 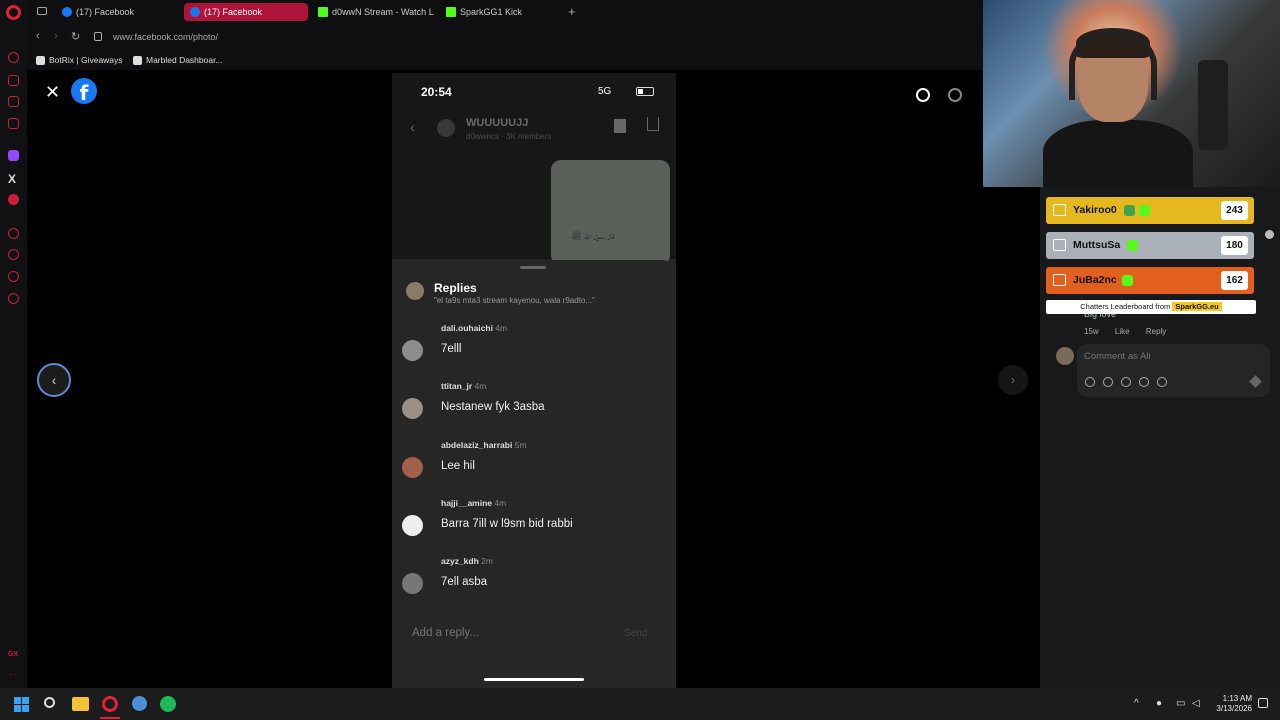 What do you see at coordinates (13, 101) in the screenshot?
I see `sidebar-messenger-icon` at bounding box center [13, 101].